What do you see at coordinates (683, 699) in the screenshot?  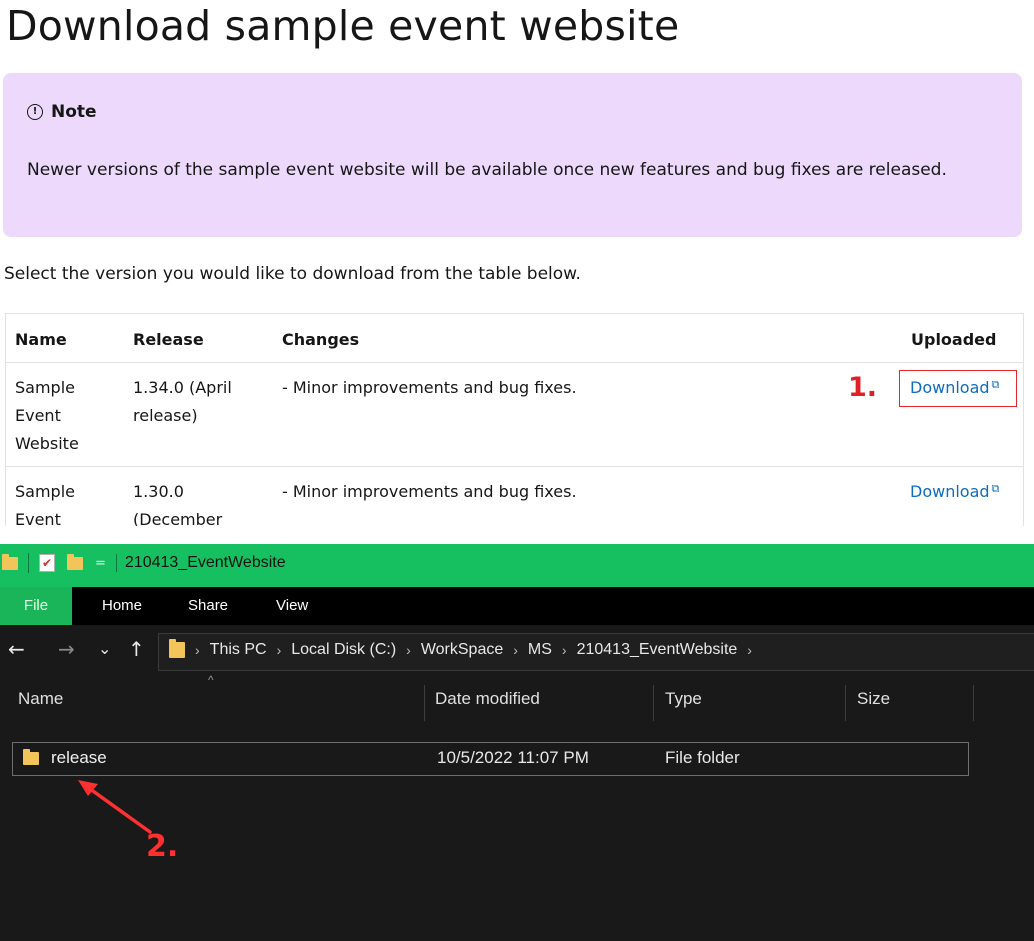 I see `column-header-type: Type` at bounding box center [683, 699].